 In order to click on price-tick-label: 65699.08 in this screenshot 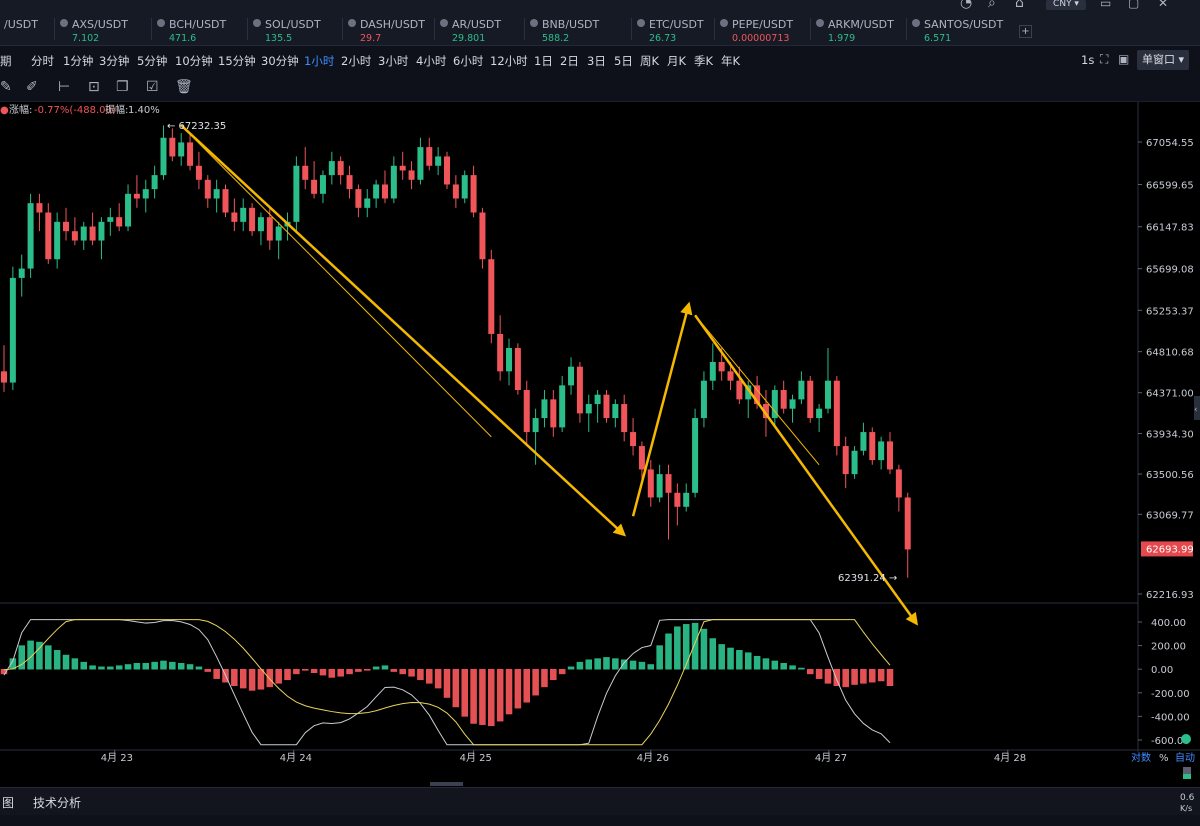, I will do `click(1170, 270)`.